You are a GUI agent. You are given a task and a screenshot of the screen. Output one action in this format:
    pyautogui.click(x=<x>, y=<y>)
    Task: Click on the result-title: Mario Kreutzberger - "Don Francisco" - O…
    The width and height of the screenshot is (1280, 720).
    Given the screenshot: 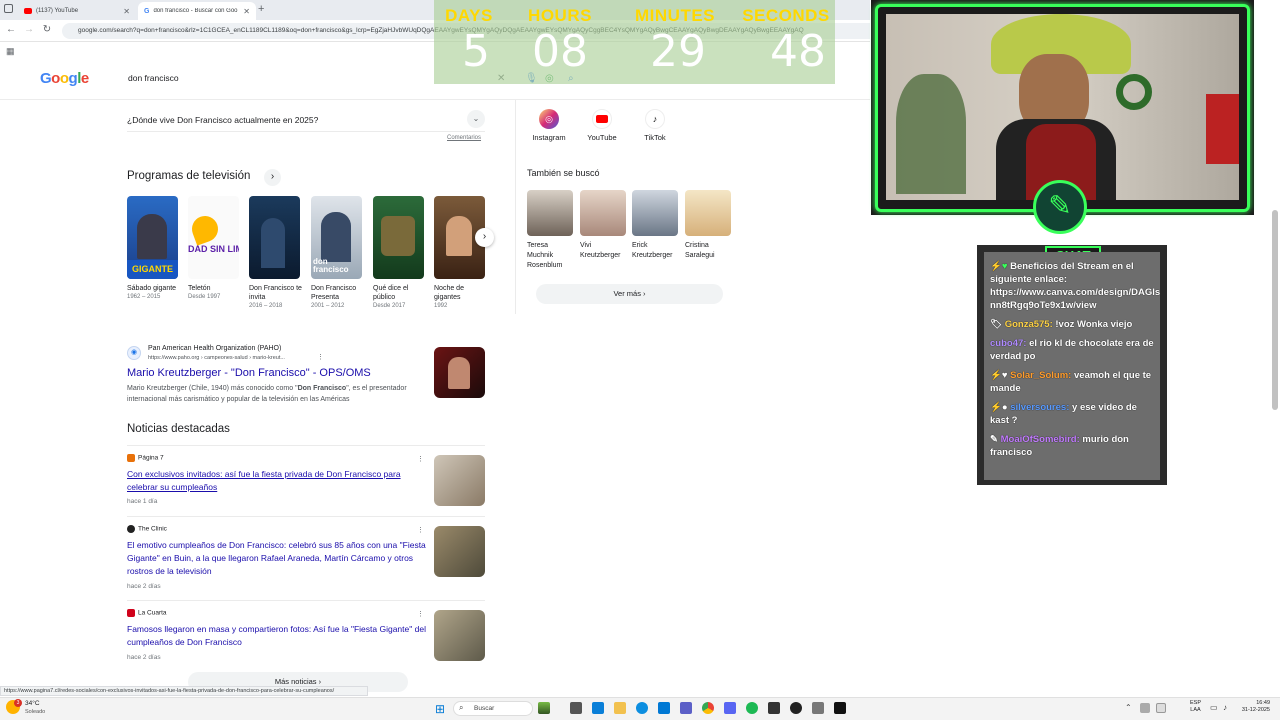 What is the action you would take?
    pyautogui.click(x=249, y=373)
    